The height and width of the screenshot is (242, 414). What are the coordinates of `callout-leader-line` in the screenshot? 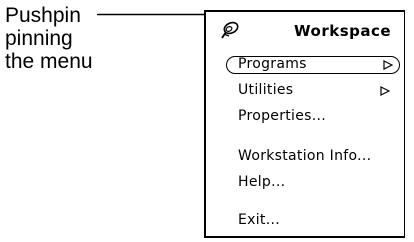 It's located at (153, 14).